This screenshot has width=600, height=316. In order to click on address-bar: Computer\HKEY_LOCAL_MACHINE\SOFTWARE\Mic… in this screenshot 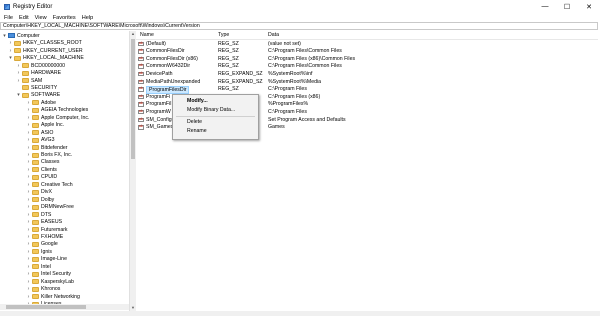, I will do `click(299, 26)`.